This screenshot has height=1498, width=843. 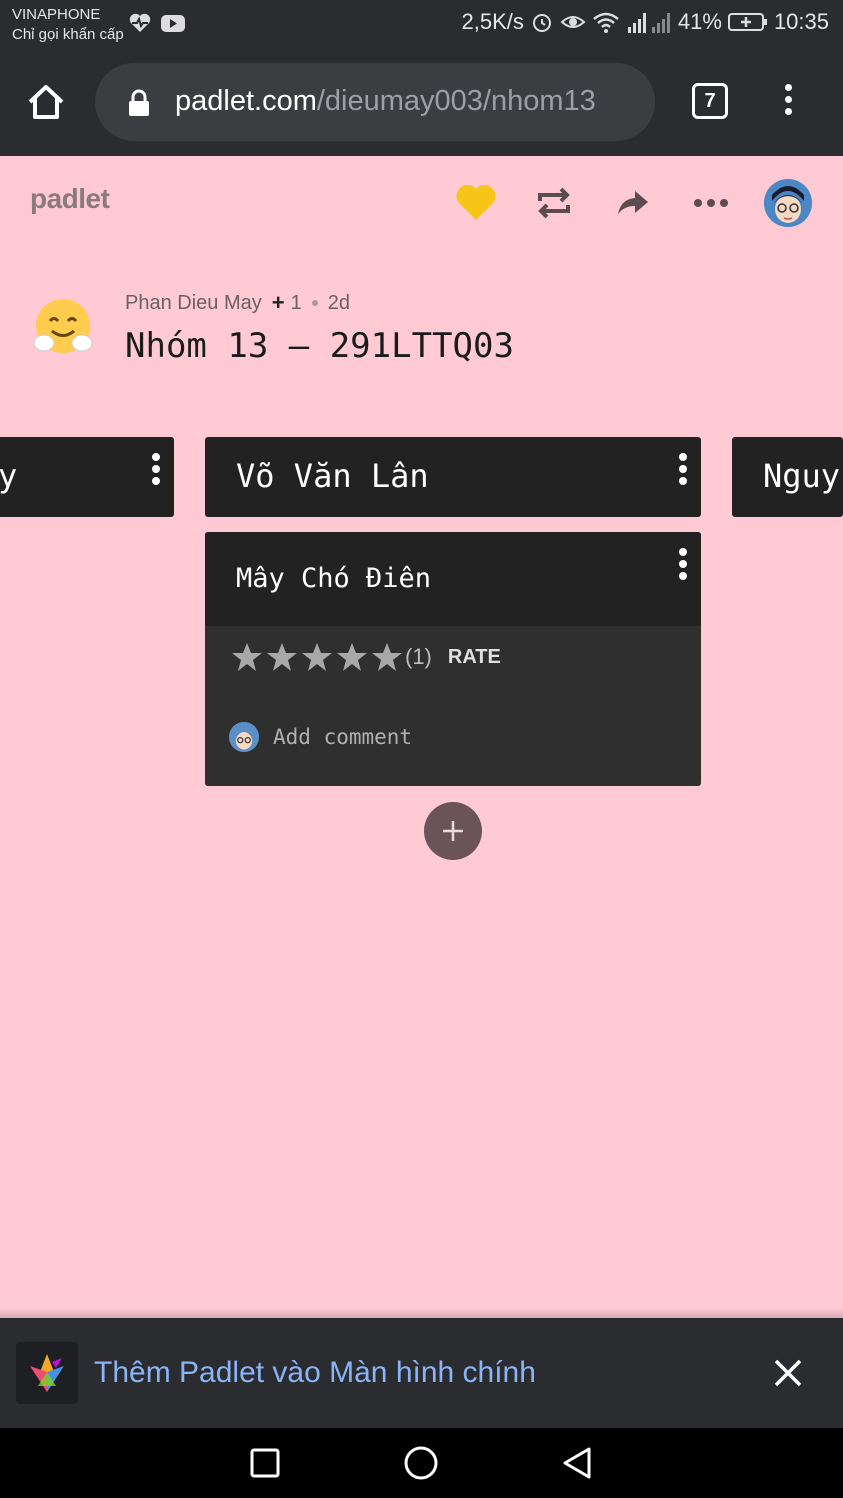 I want to click on carrier-status: Chỉ gọi khẩn cấp, so click(x=68, y=34).